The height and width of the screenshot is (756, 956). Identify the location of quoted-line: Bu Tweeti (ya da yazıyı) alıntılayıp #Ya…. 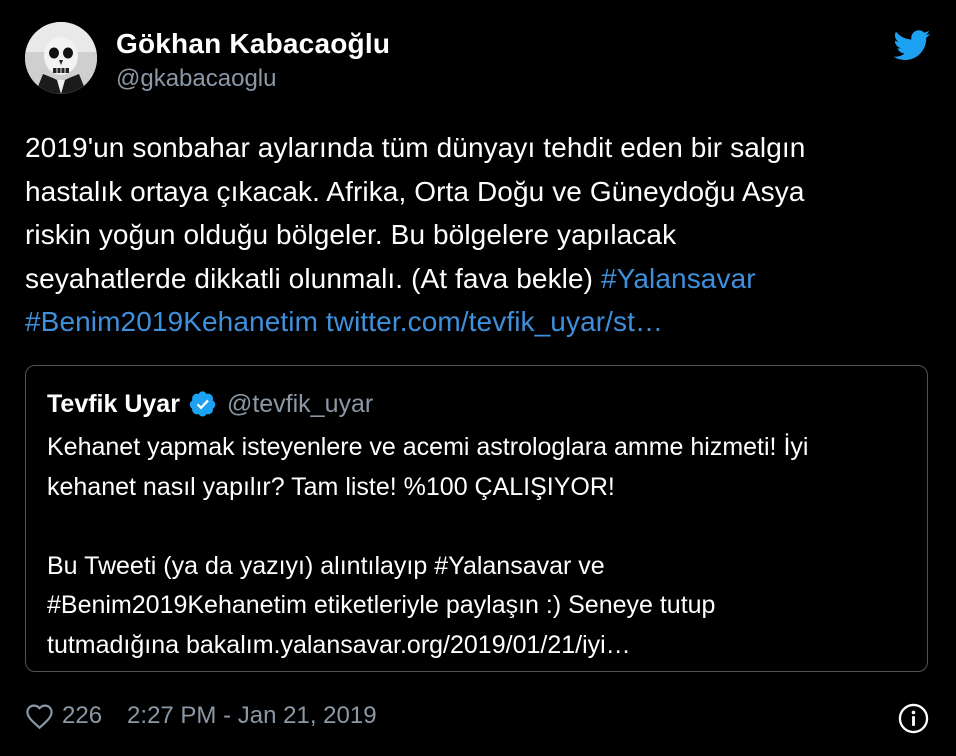
(326, 565).